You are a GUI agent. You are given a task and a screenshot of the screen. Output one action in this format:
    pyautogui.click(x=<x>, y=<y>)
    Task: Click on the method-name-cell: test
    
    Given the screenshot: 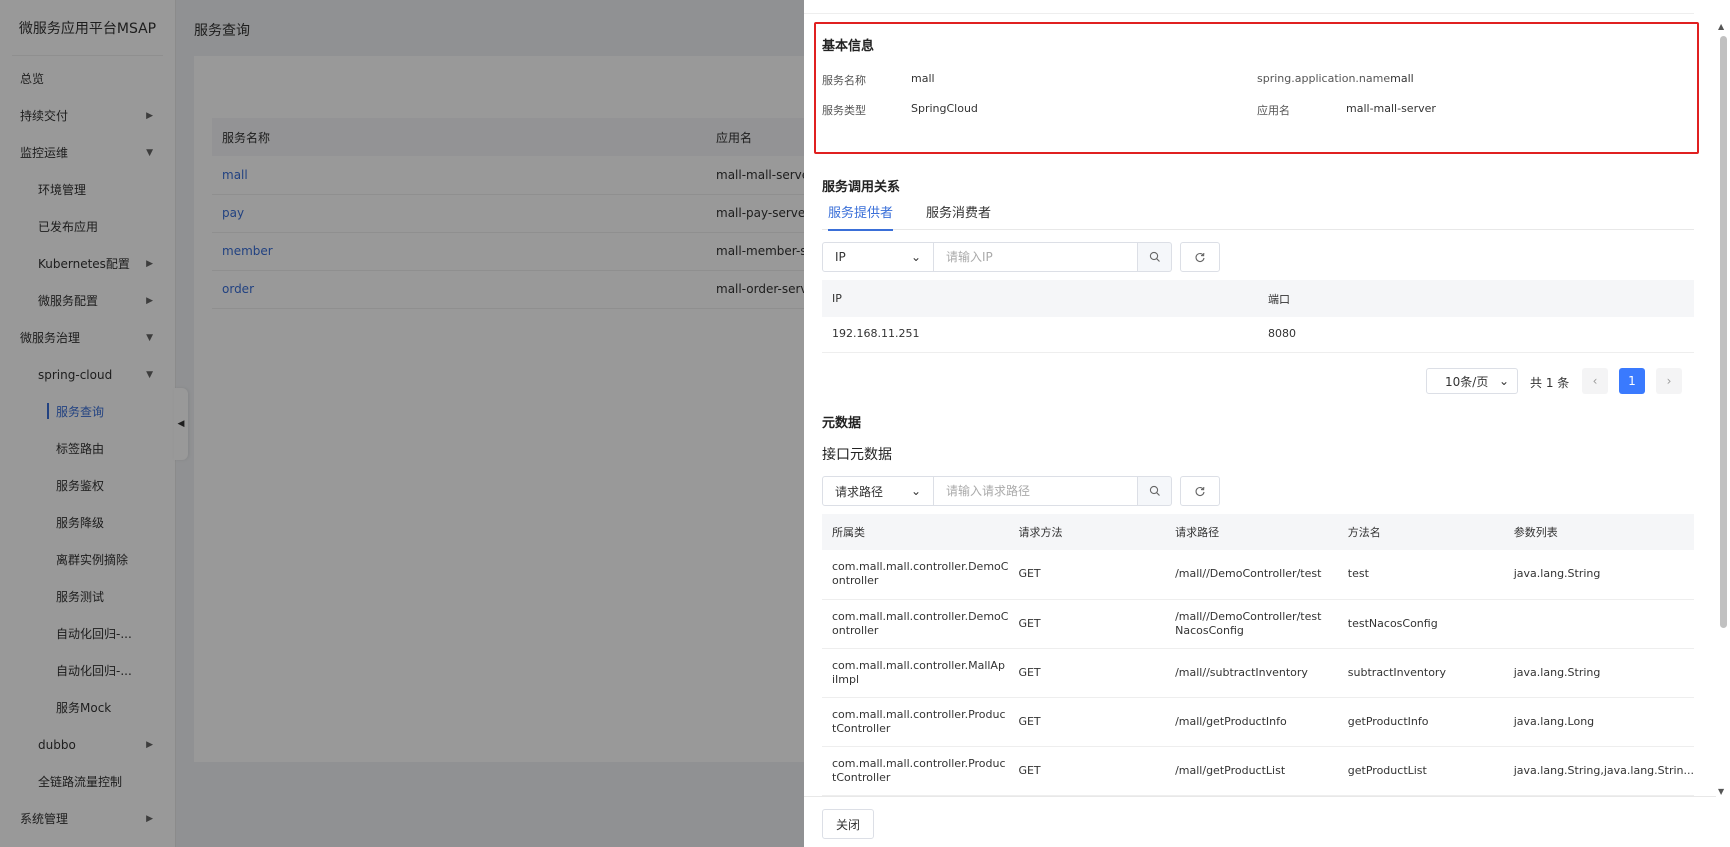 What is the action you would take?
    pyautogui.click(x=1420, y=575)
    